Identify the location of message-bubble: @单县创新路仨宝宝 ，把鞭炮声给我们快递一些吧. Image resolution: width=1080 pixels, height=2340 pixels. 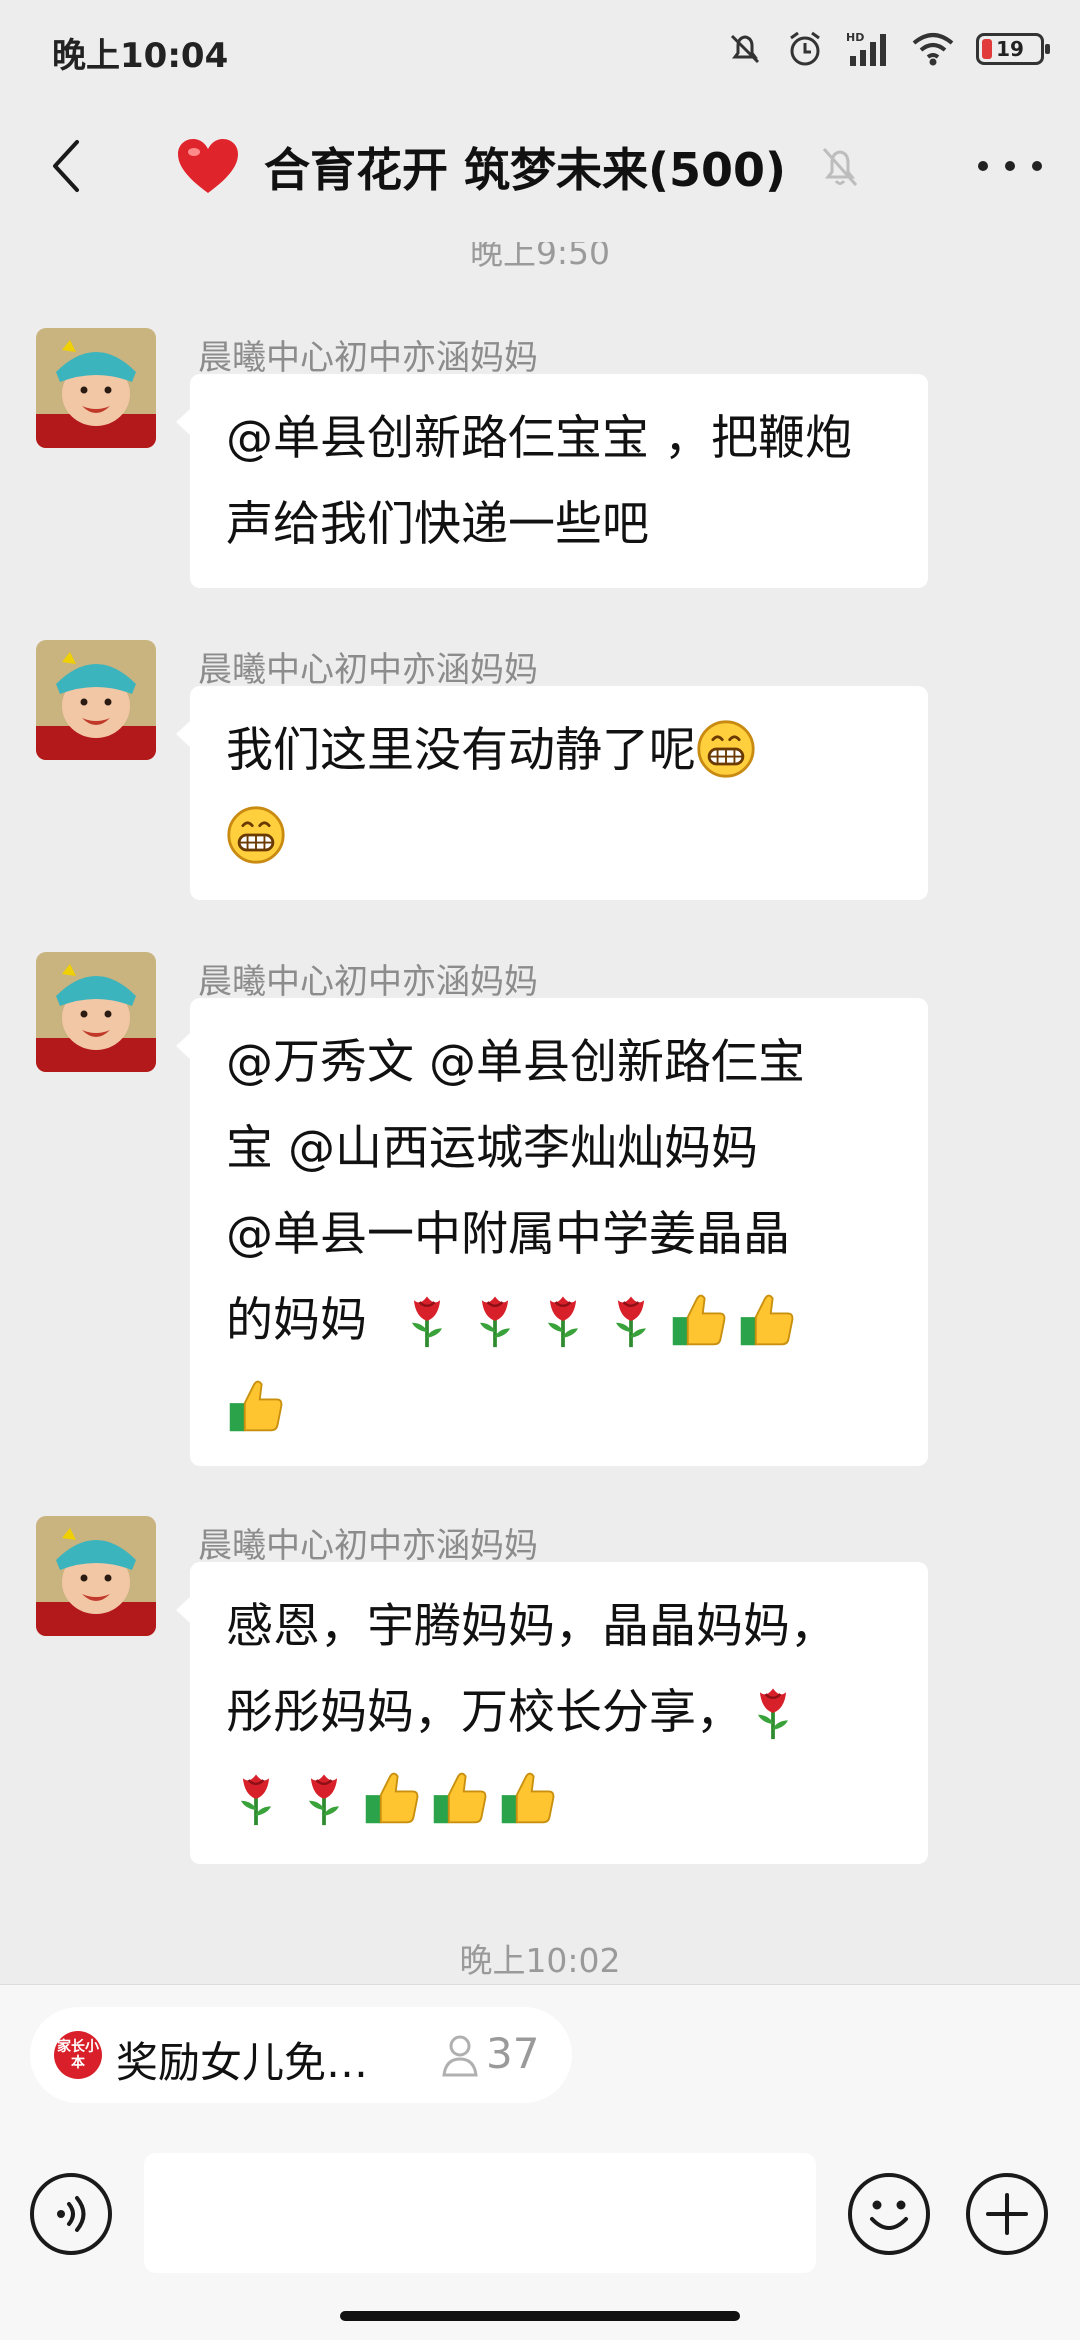
(552, 481).